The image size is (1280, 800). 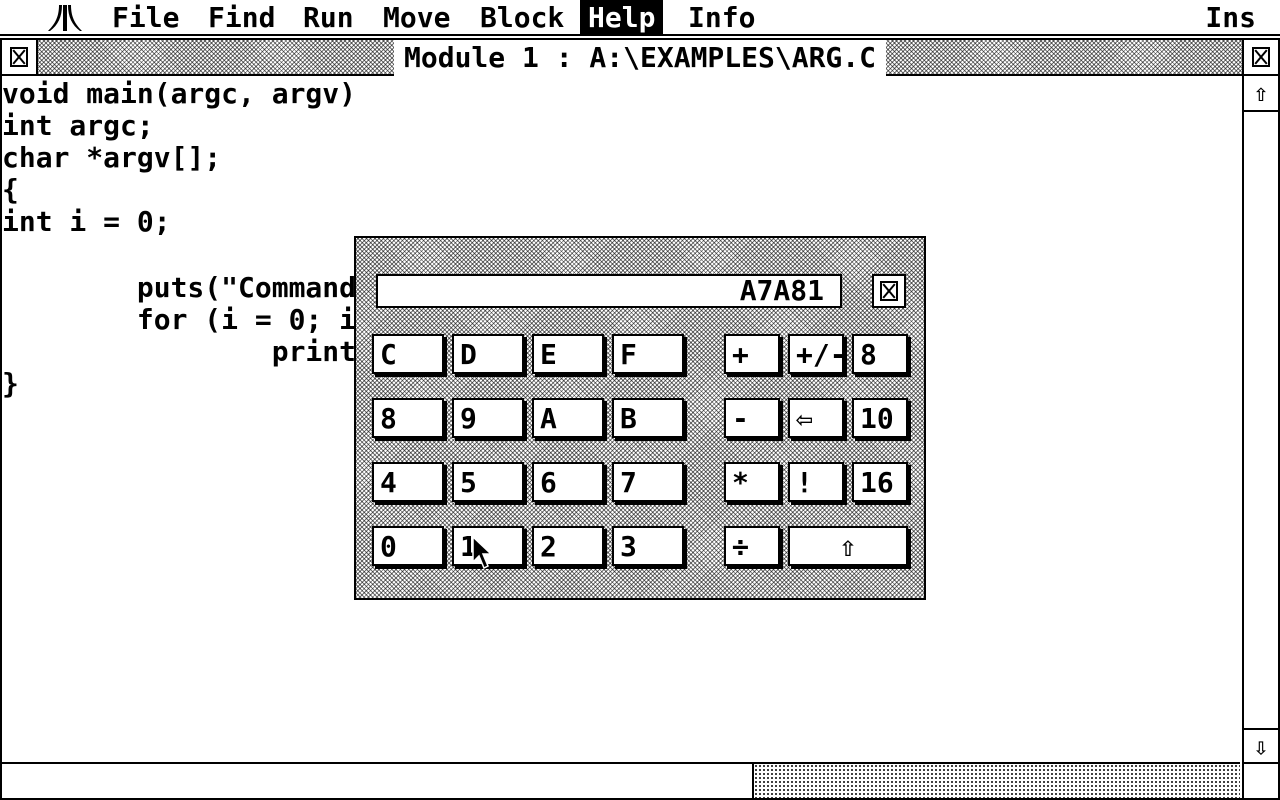 What do you see at coordinates (10, 189) in the screenshot?
I see `code-line: {` at bounding box center [10, 189].